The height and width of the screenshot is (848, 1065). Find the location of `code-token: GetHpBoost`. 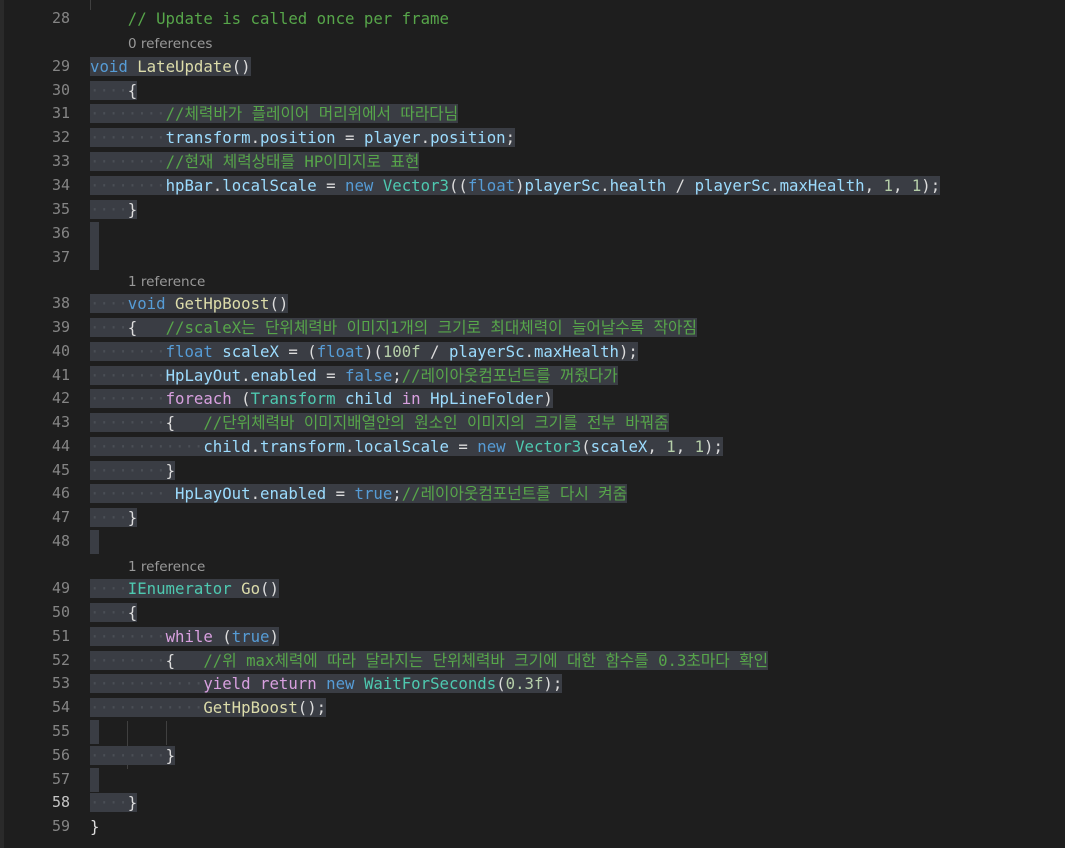

code-token: GetHpBoost is located at coordinates (250, 707).